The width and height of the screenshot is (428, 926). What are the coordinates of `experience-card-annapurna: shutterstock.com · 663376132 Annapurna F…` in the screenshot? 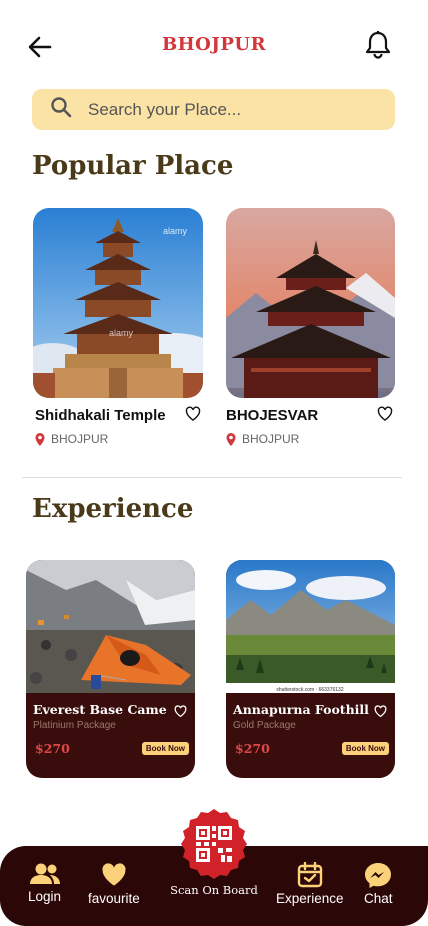 It's located at (310, 669).